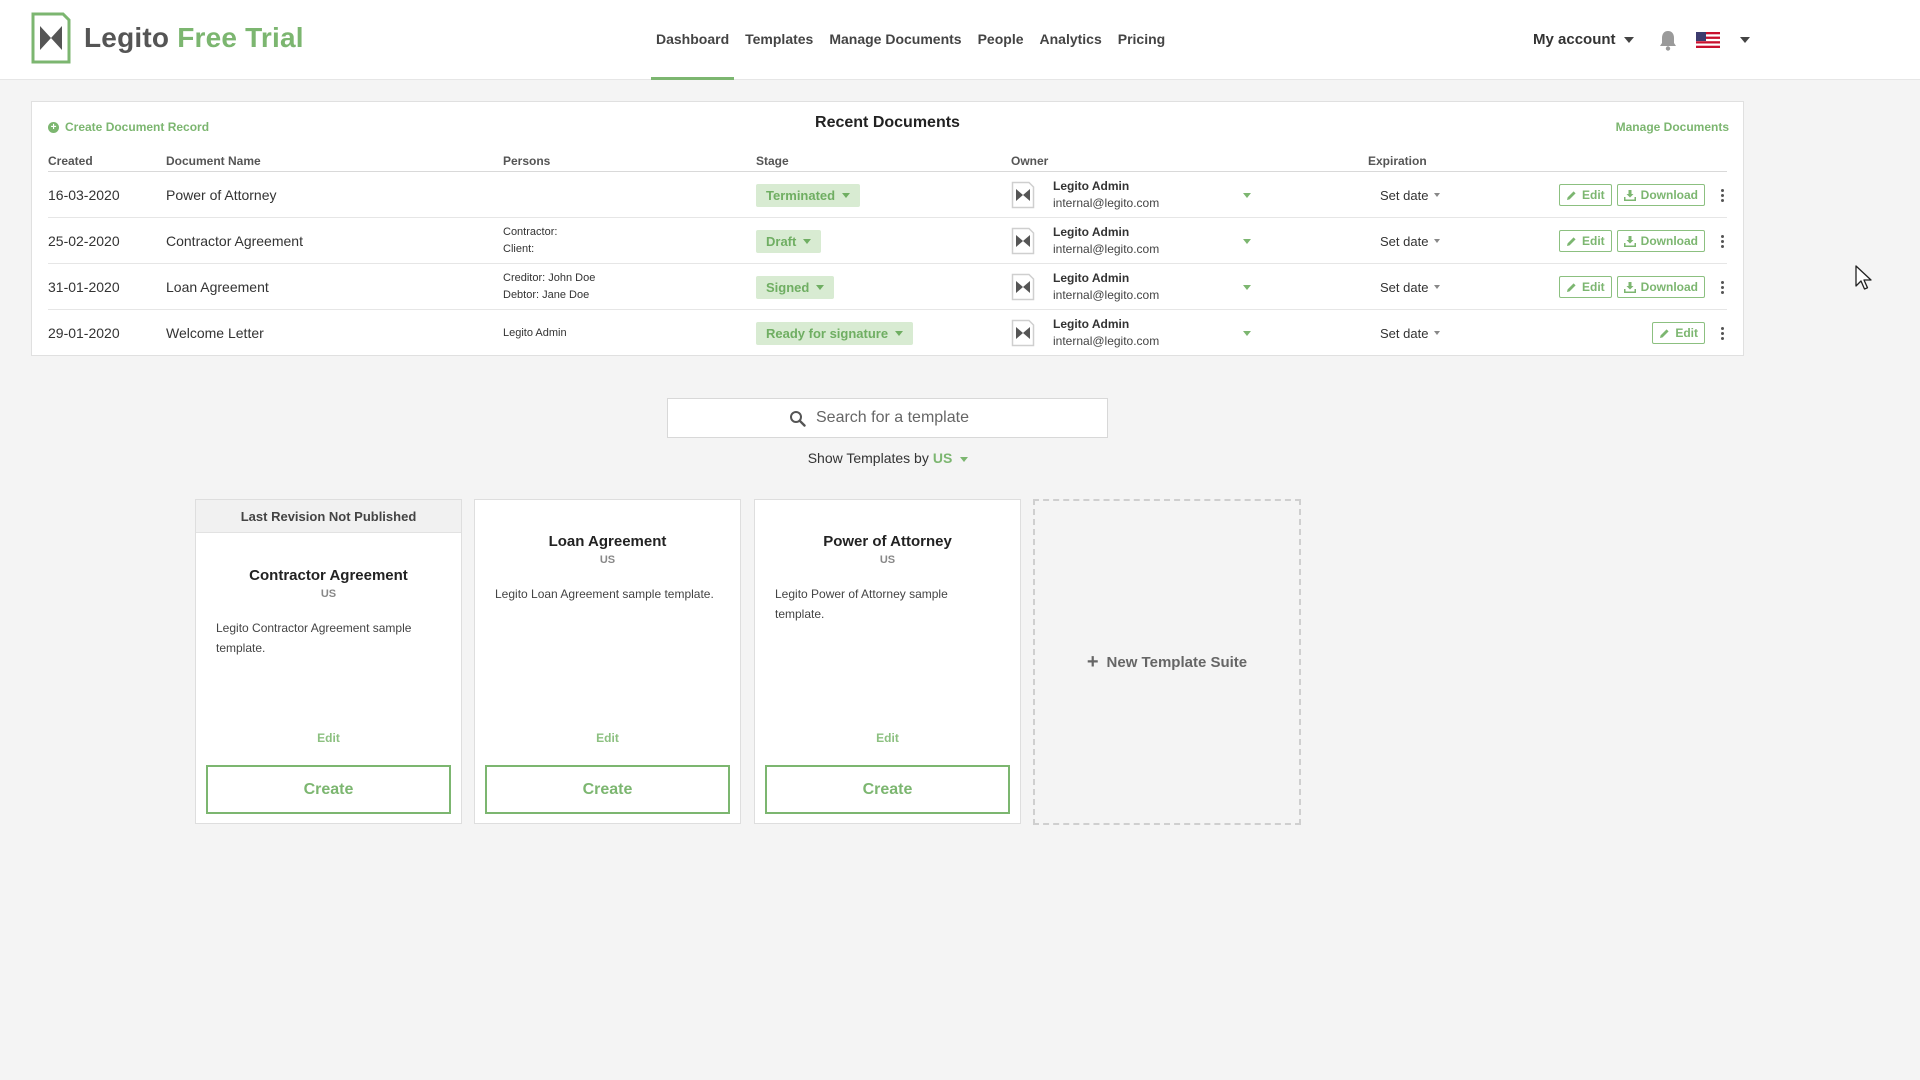  I want to click on template-search-input, so click(901, 418).